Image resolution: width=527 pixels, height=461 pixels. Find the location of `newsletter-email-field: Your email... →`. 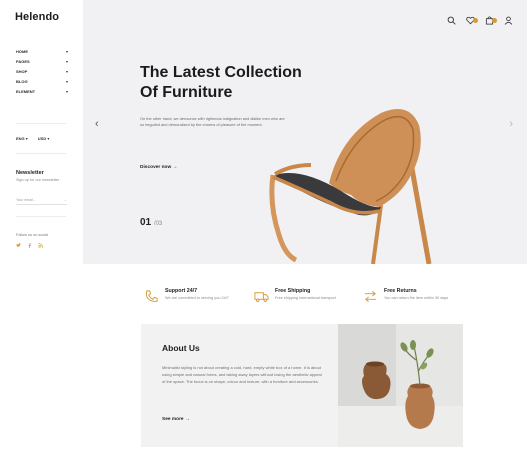

newsletter-email-field: Your email... → is located at coordinates (41, 200).